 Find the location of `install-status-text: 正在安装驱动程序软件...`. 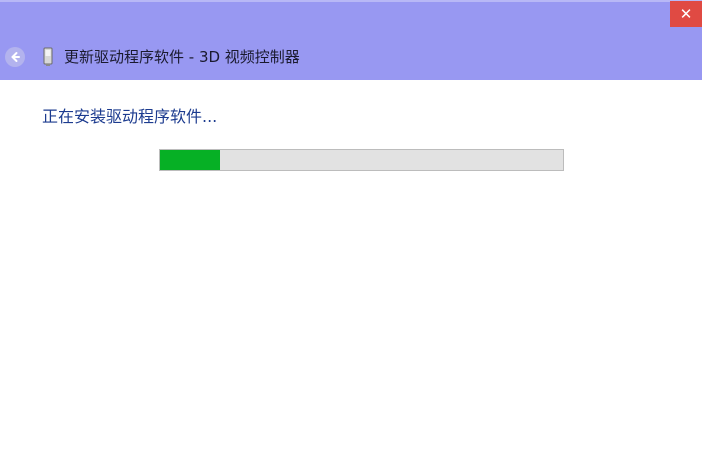

install-status-text: 正在安装驱动程序软件... is located at coordinates (130, 116).